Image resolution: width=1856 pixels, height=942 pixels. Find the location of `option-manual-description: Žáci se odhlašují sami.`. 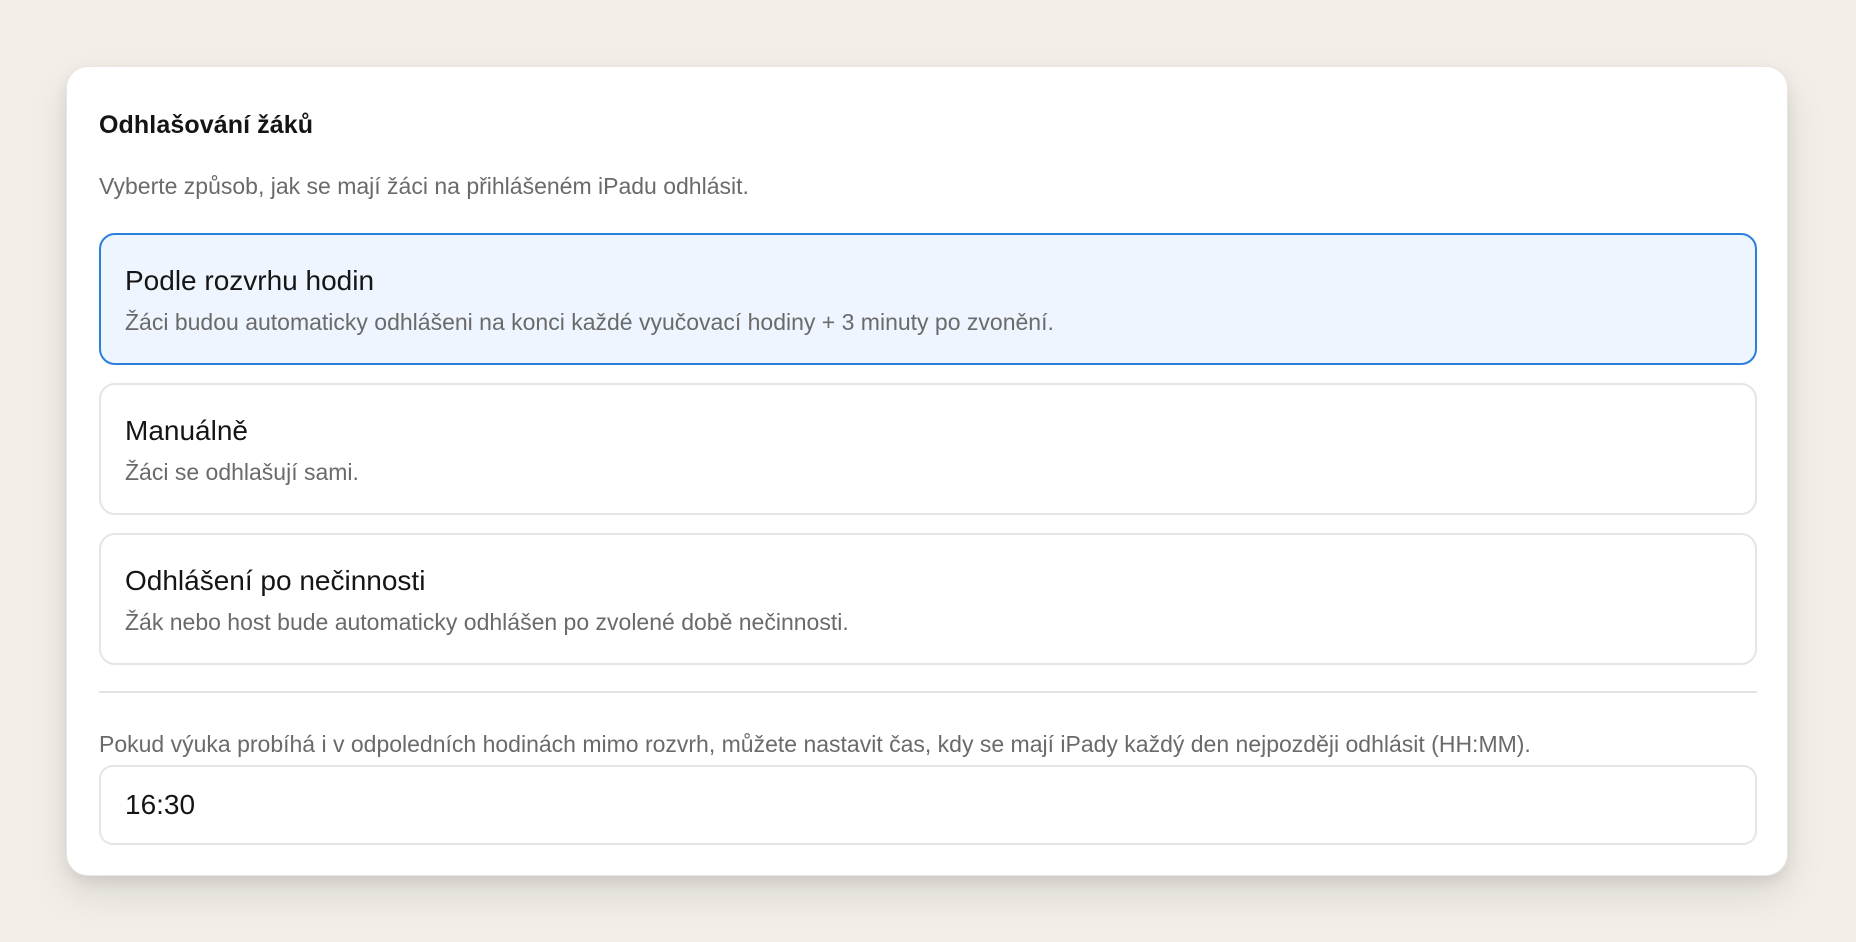

option-manual-description: Žáci se odhlašují sami. is located at coordinates (242, 472).